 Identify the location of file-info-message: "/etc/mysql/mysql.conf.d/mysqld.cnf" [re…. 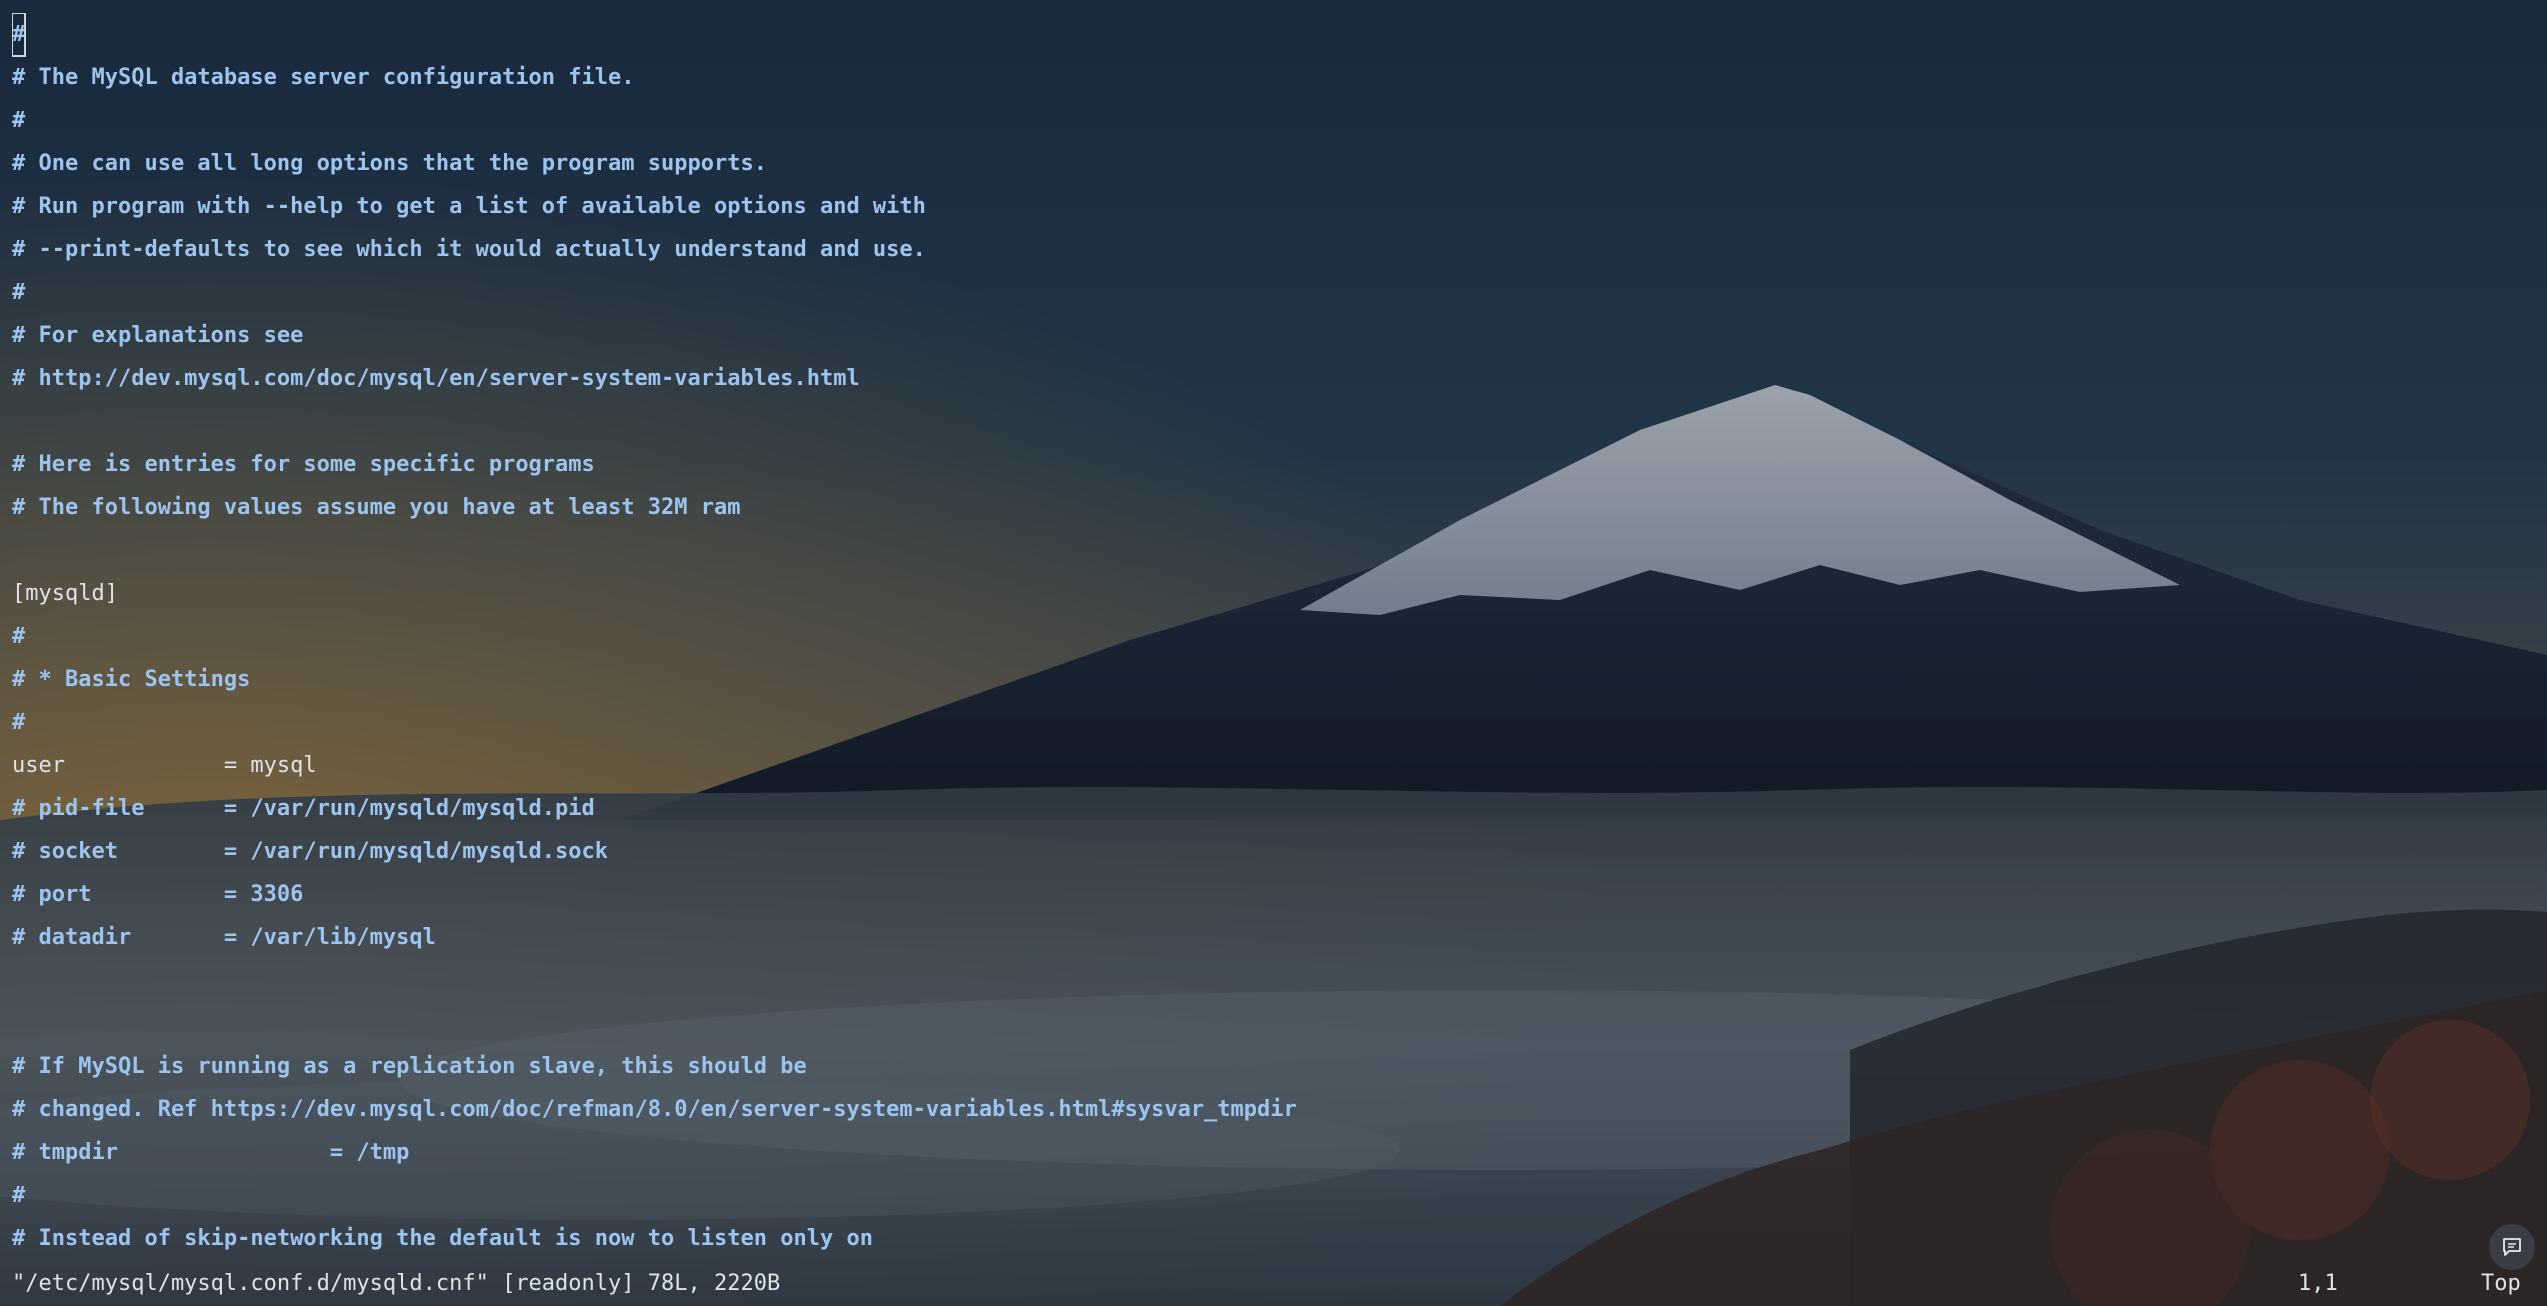
(396, 1283).